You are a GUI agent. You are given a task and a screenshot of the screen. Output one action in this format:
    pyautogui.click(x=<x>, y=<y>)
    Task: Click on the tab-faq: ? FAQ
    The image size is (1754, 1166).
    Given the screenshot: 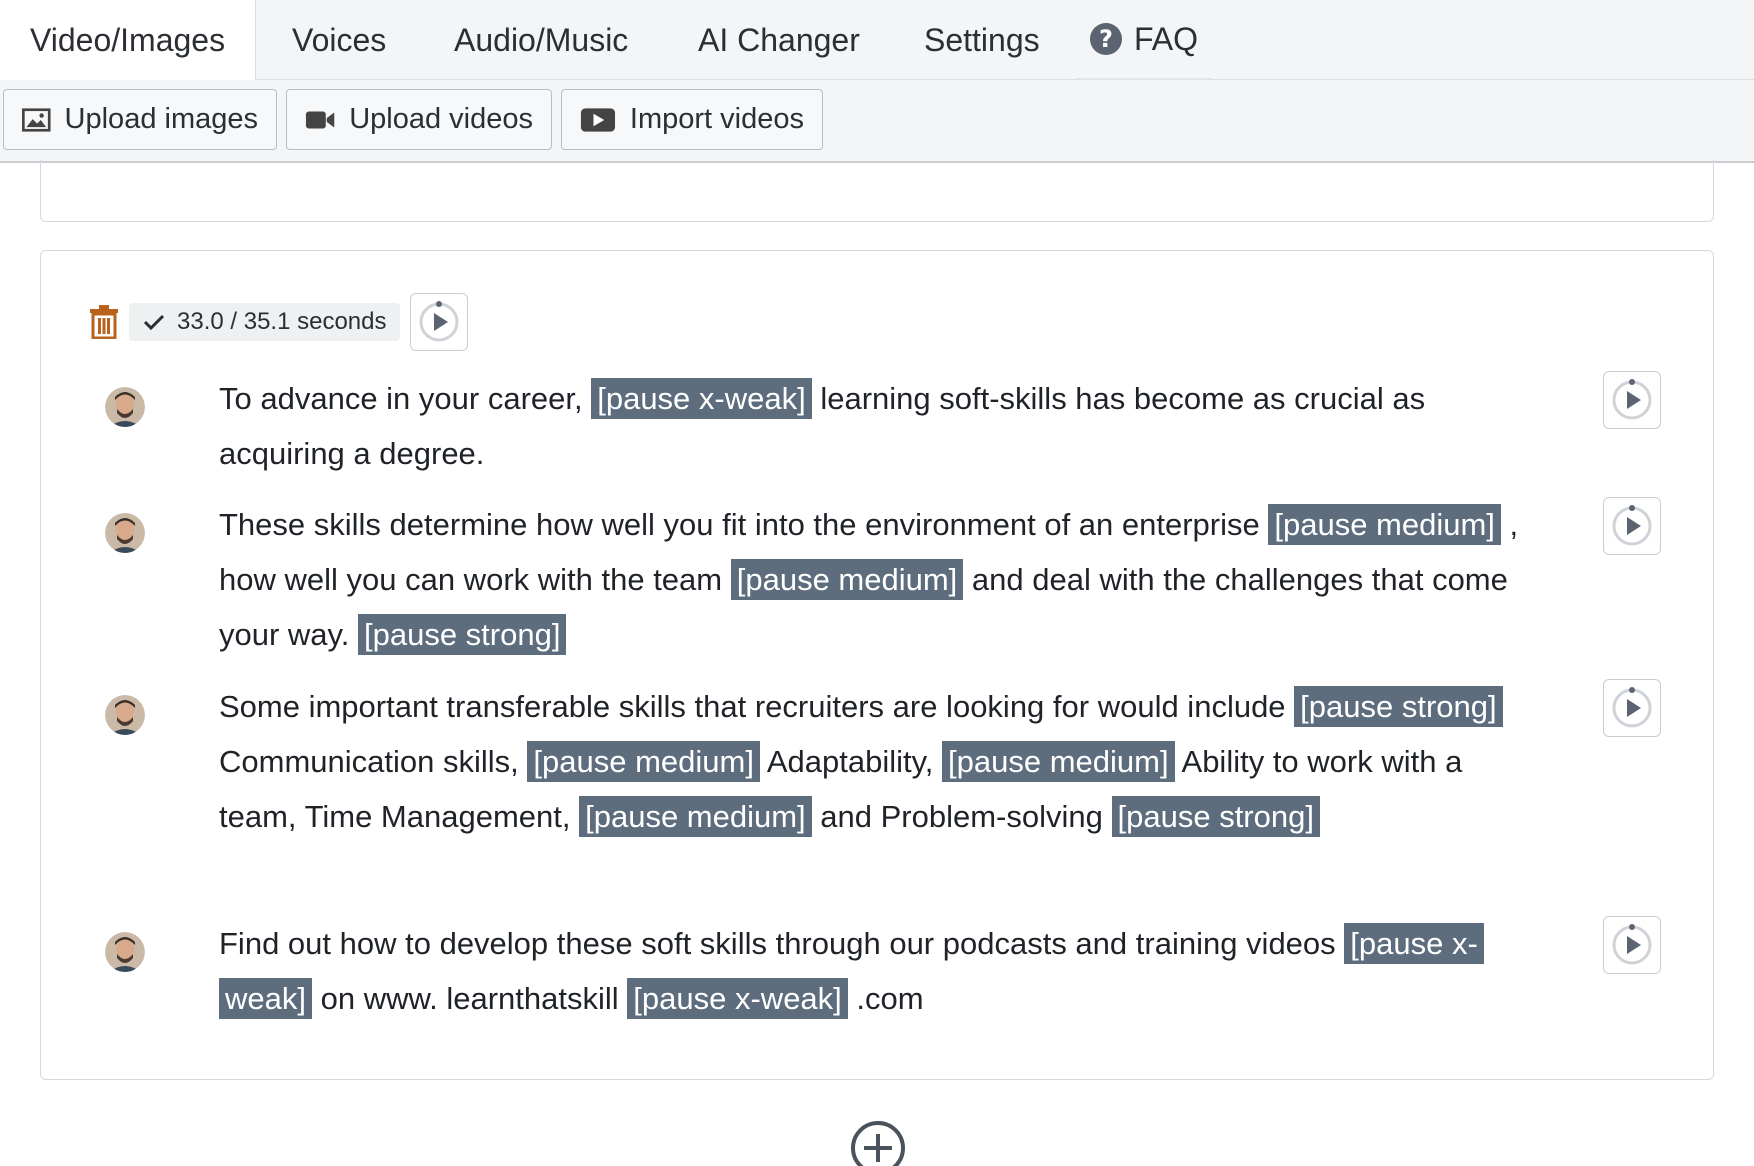 What is the action you would take?
    pyautogui.click(x=1144, y=40)
    